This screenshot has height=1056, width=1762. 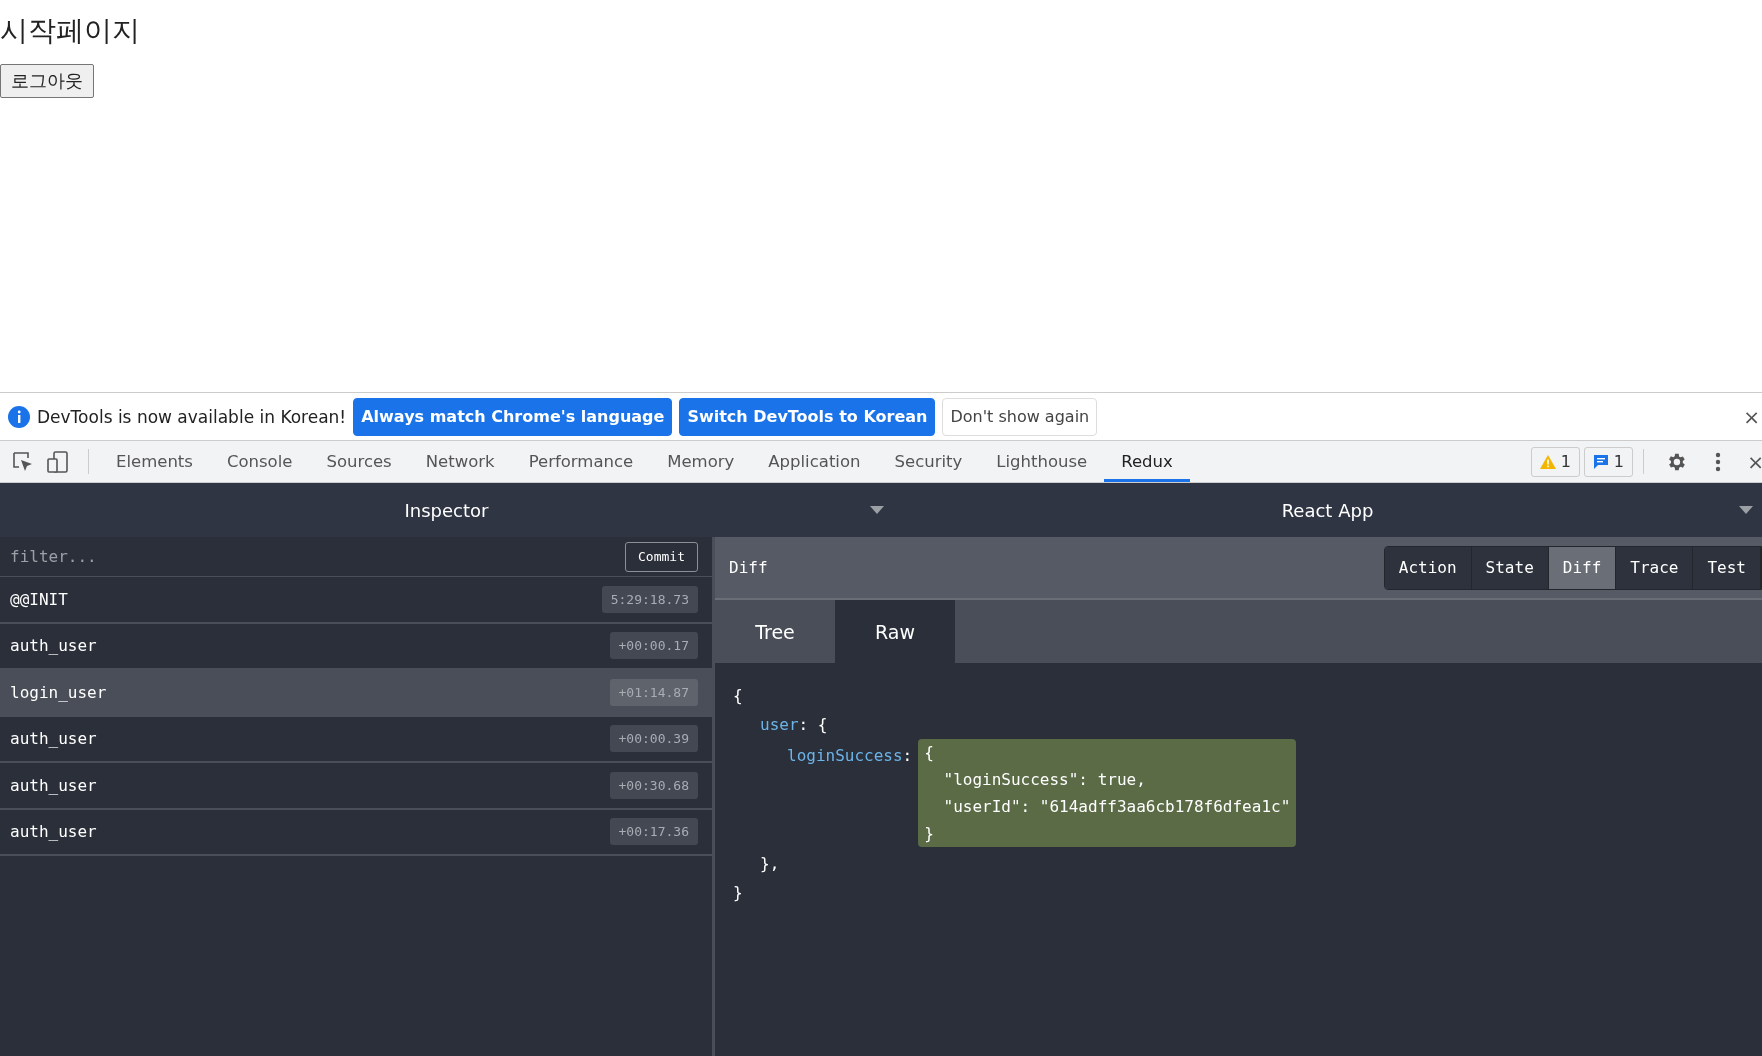 What do you see at coordinates (1107, 793) in the screenshot?
I see `added-value-block: { "loginSuccess": true, "userId": "614adff3aa6cb178f6dfea1c" }` at bounding box center [1107, 793].